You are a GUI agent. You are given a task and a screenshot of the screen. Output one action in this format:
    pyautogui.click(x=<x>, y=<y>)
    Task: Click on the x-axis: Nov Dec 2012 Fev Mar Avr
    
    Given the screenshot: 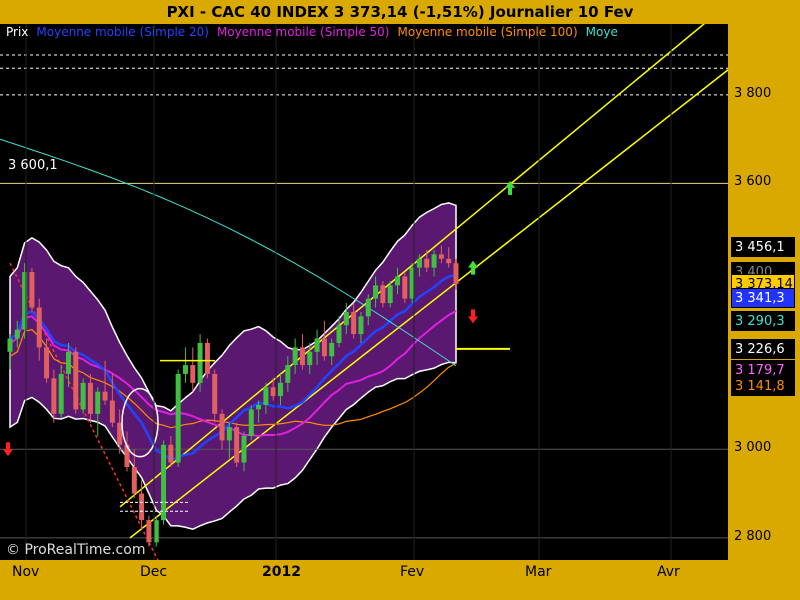 What is the action you would take?
    pyautogui.click(x=364, y=580)
    